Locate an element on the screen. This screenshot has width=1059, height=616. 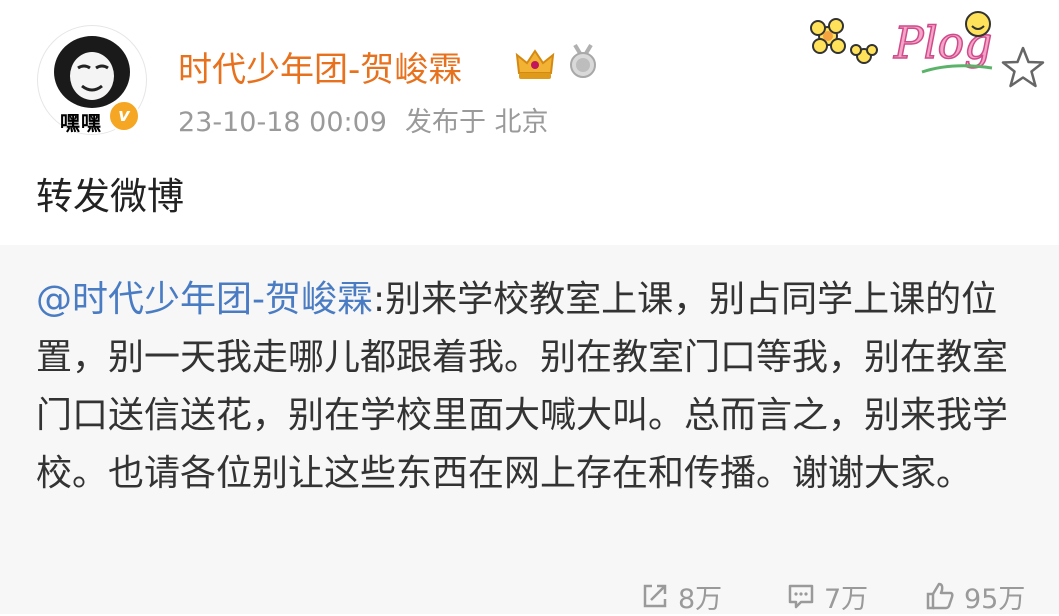
location: 发布于 北京 is located at coordinates (476, 122).